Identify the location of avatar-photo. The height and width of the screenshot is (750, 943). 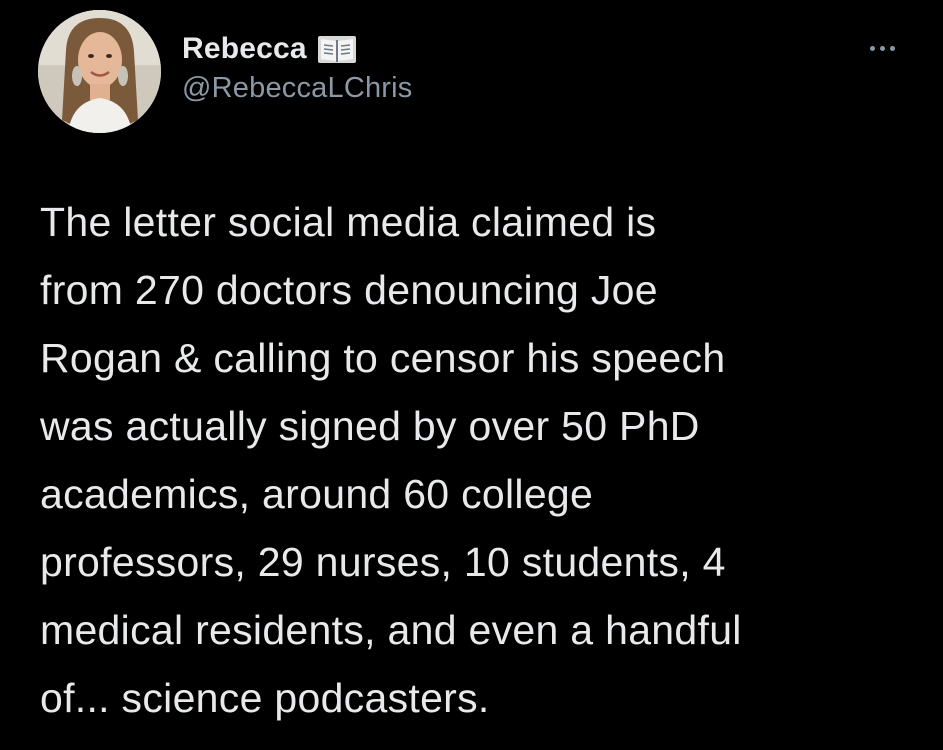
(99, 71).